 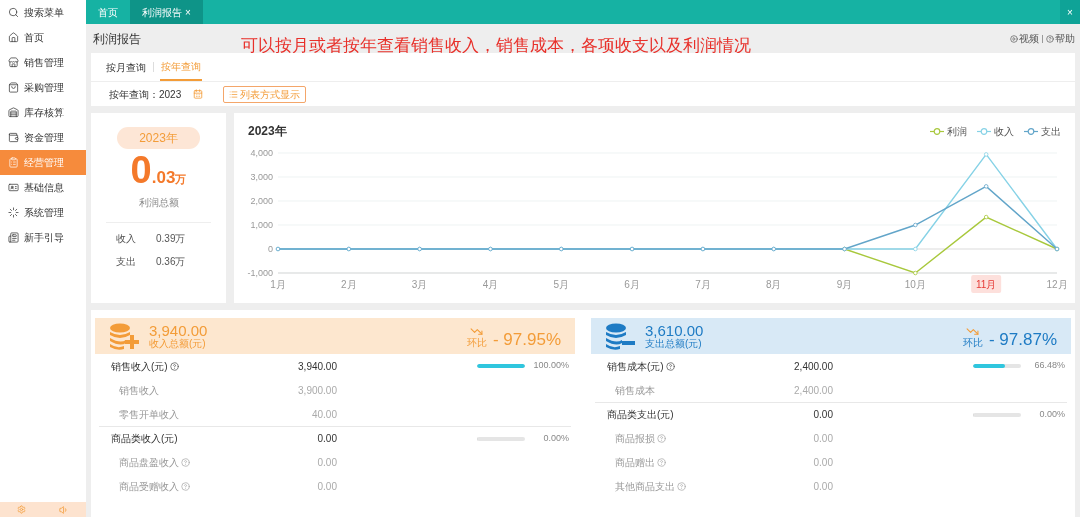 I want to click on year-badge: 2023年, so click(x=158, y=138).